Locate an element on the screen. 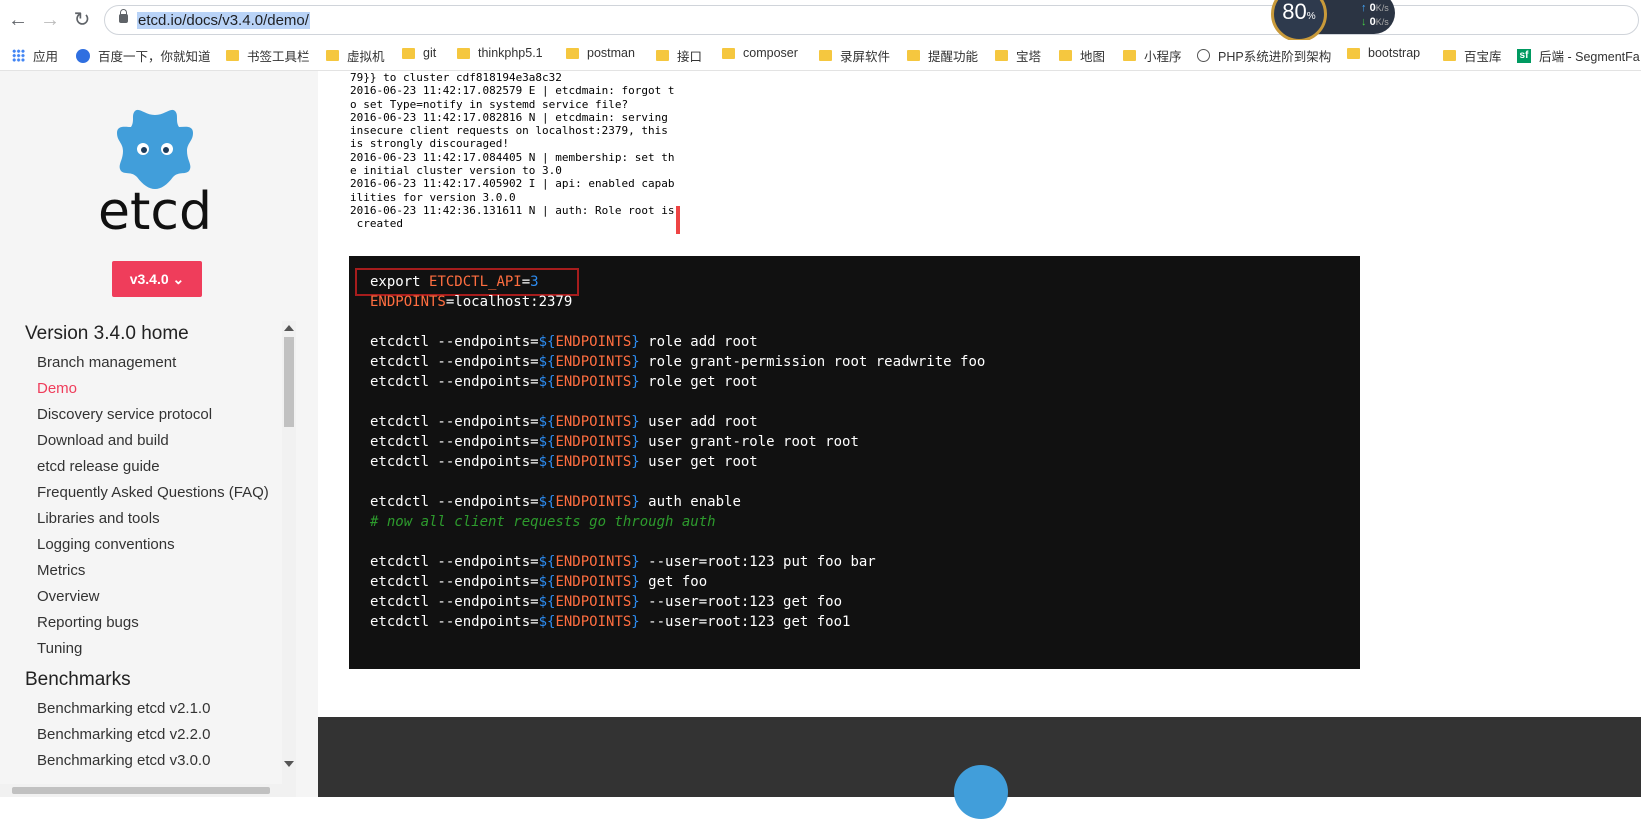 The image size is (1641, 819). horizontal-scrollbar-thumb is located at coordinates (141, 790).